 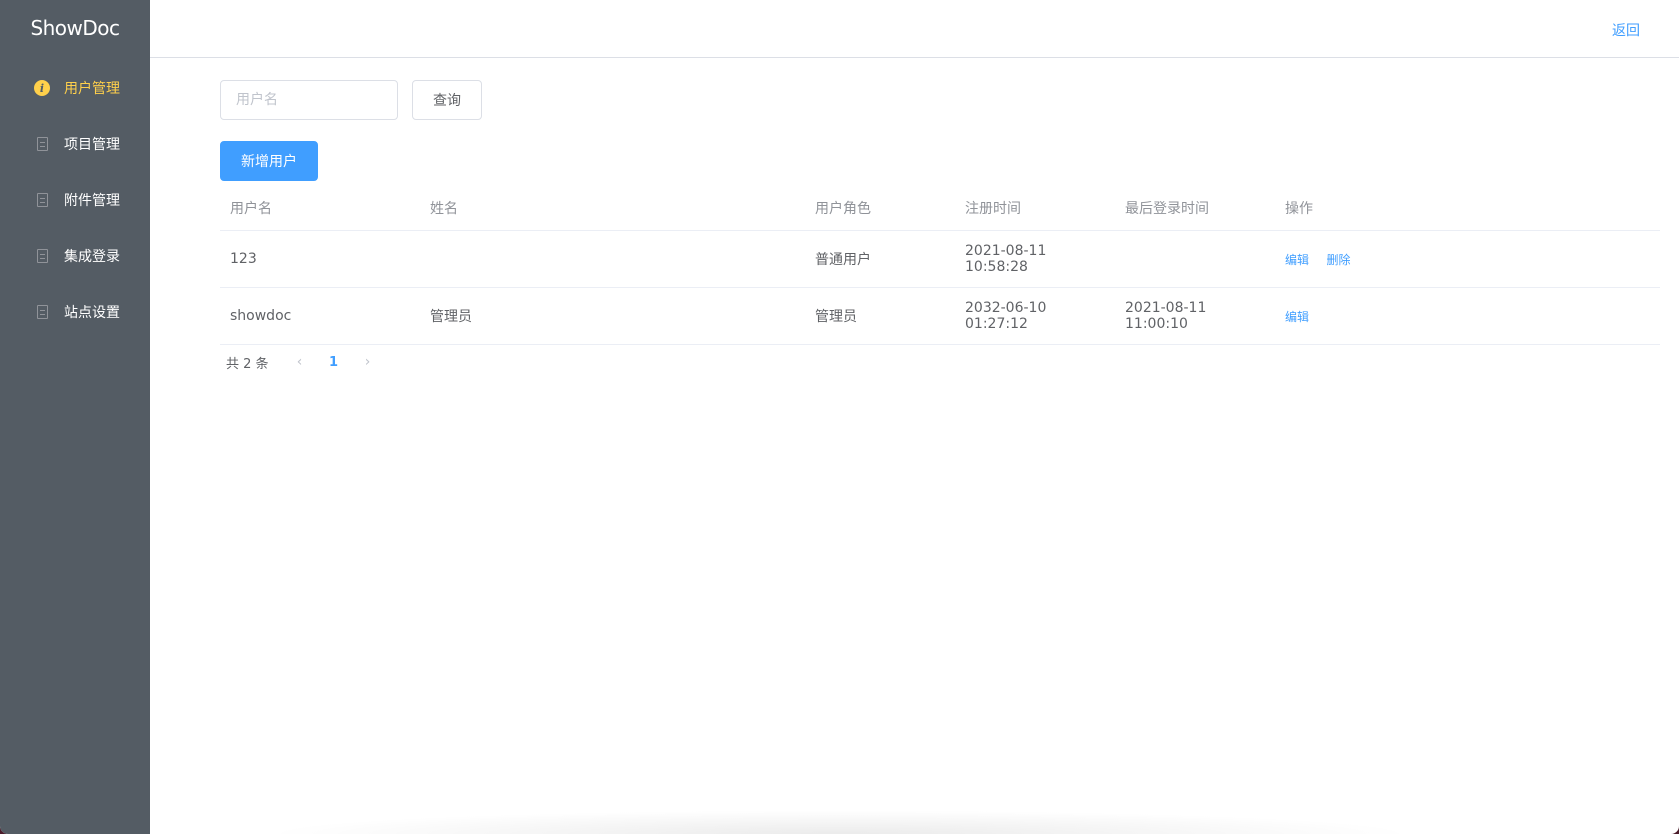 What do you see at coordinates (1035, 208) in the screenshot?
I see `column-header-registered: 注册时间` at bounding box center [1035, 208].